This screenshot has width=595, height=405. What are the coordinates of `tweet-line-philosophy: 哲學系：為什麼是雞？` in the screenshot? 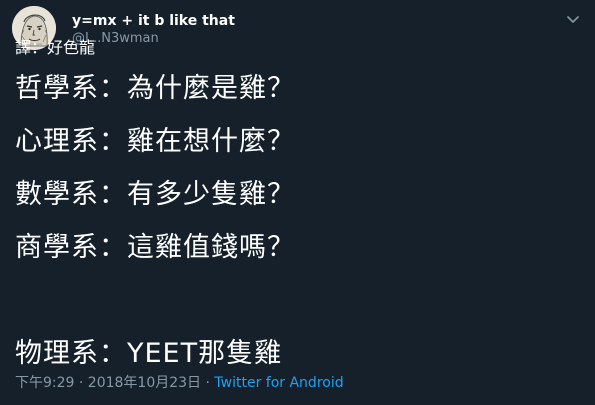 It's located at (155, 88).